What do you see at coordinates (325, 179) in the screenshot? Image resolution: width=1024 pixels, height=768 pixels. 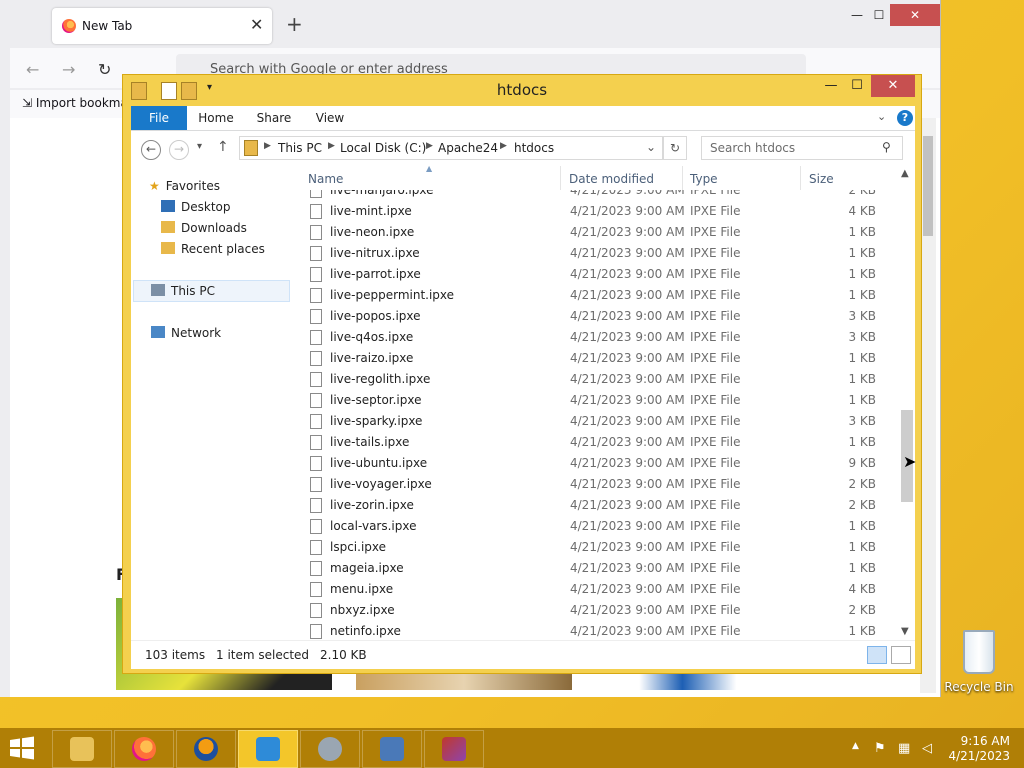 I see `column-name: Name` at bounding box center [325, 179].